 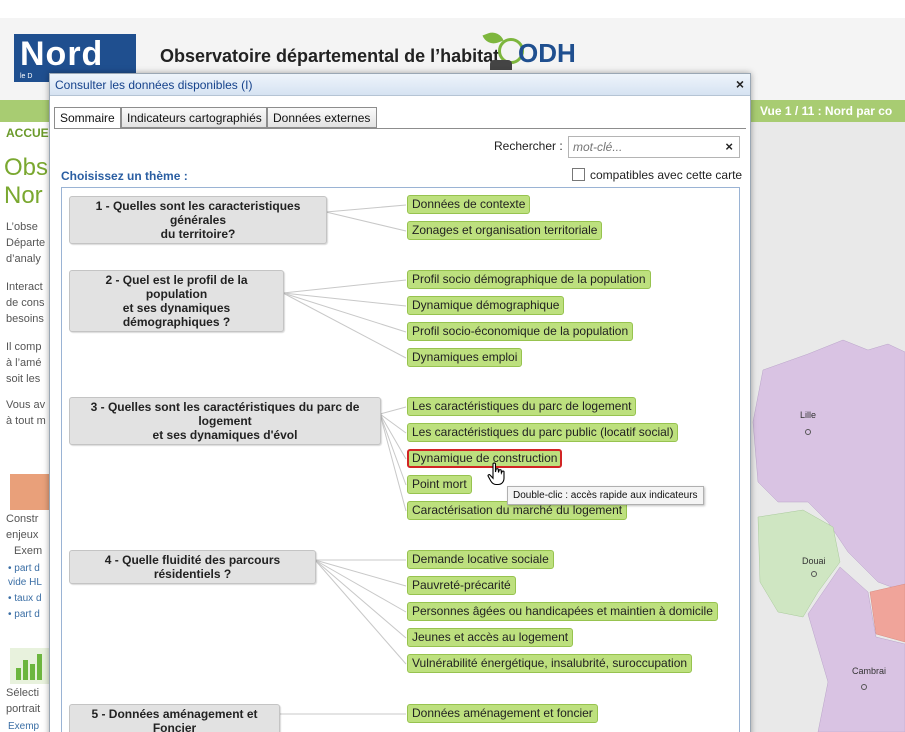 What do you see at coordinates (645, 147) in the screenshot?
I see `search-input` at bounding box center [645, 147].